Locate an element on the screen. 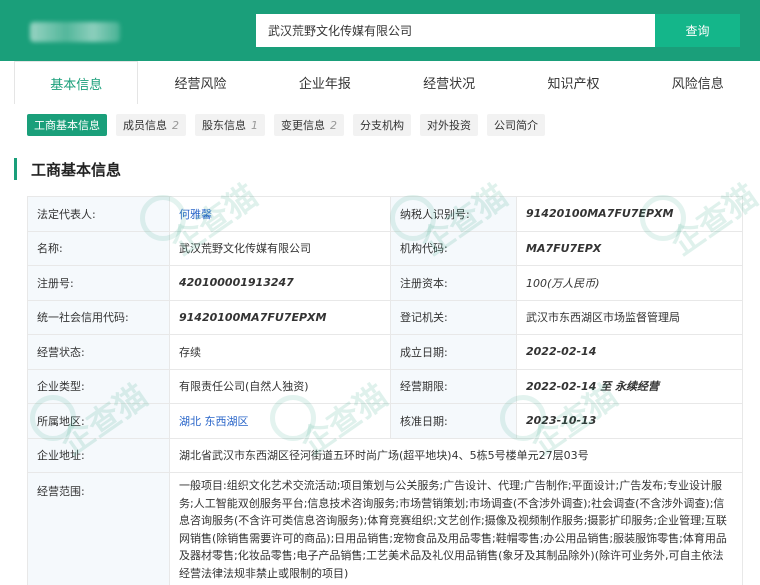 Image resolution: width=760 pixels, height=585 pixels. status-label: 经营状态: is located at coordinates (98, 352).